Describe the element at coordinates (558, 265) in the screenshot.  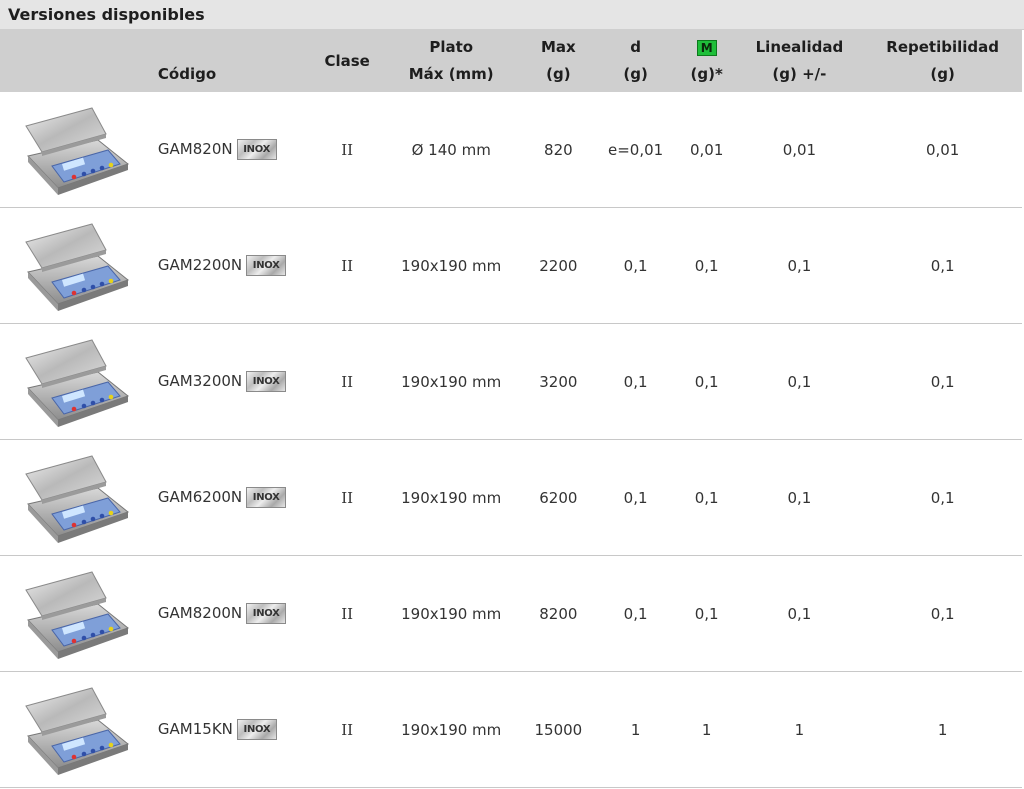
I see `max-value: 2200` at that location.